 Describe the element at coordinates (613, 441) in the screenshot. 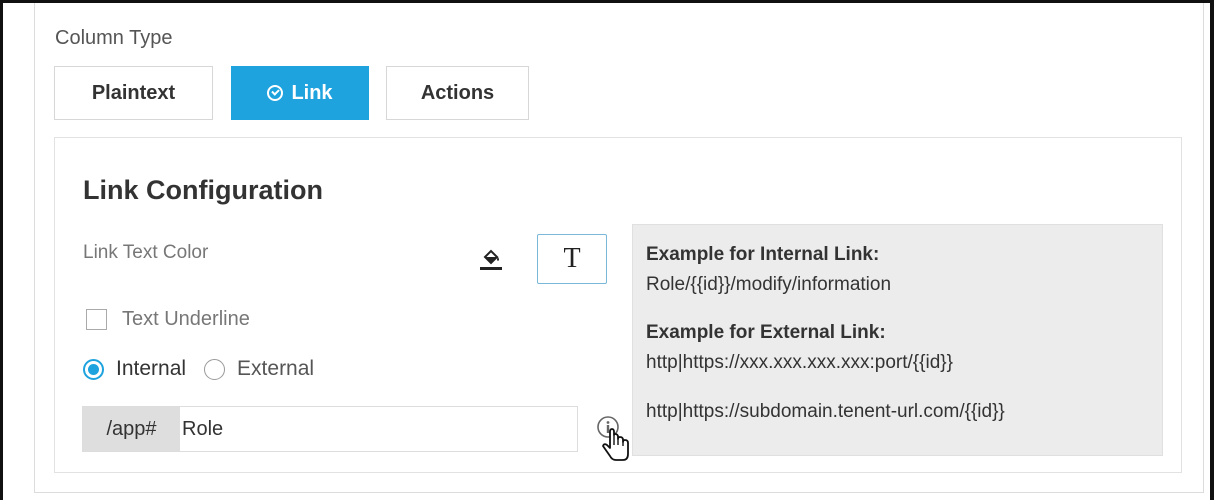

I see `info-icon` at that location.